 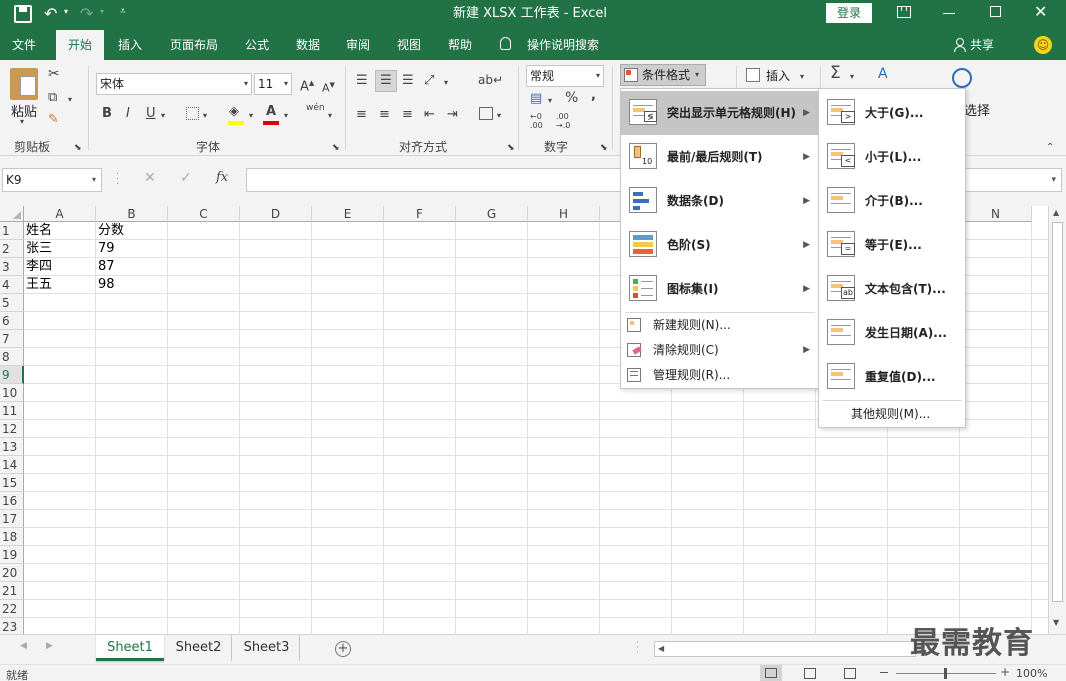 What do you see at coordinates (511, 148) in the screenshot?
I see `alignment-launcher-icon: ⬊` at bounding box center [511, 148].